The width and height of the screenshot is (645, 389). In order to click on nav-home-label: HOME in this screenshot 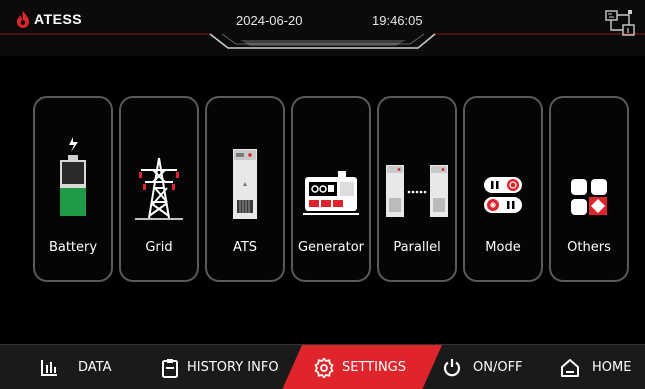, I will do `click(612, 367)`.